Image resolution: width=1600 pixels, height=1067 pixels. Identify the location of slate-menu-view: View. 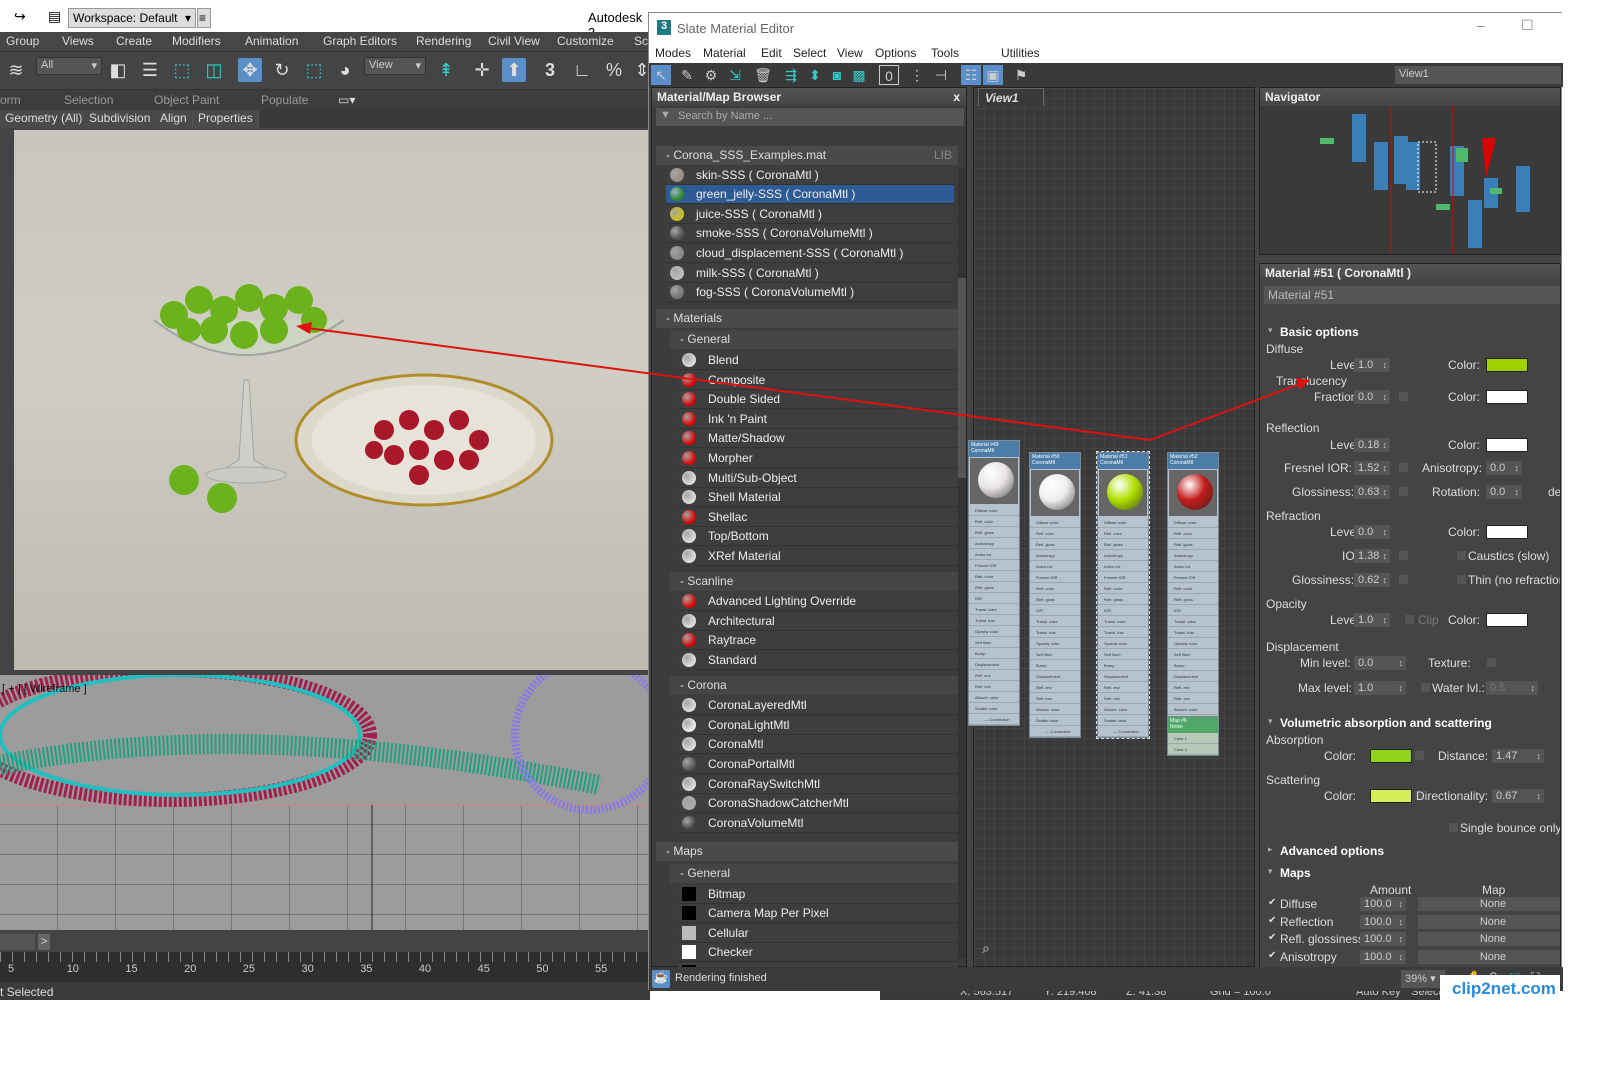
(850, 53).